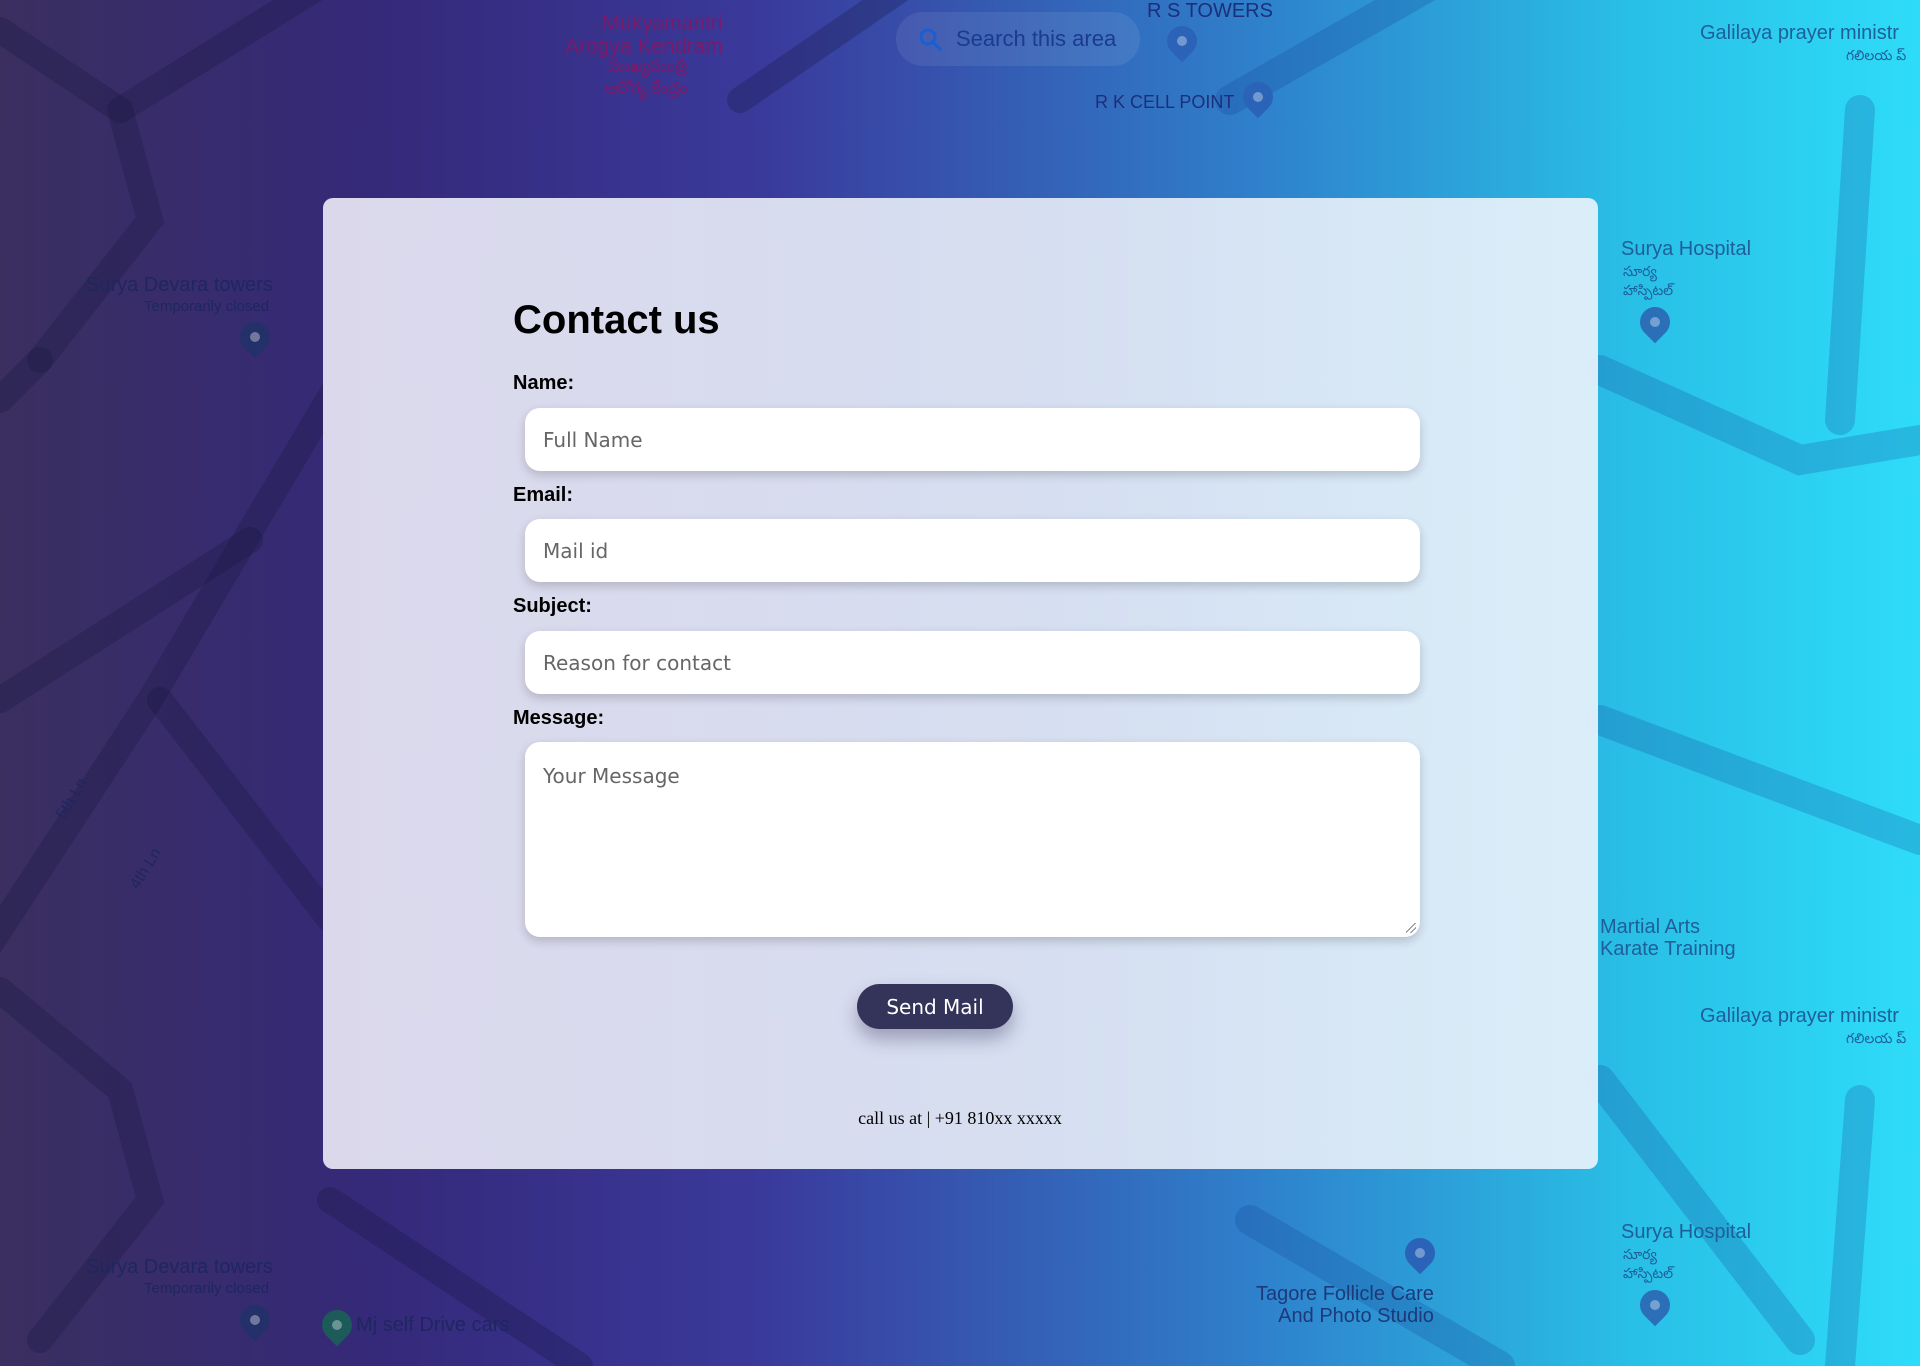 The image size is (1920, 1366). I want to click on name-input: Full Name, so click(972, 439).